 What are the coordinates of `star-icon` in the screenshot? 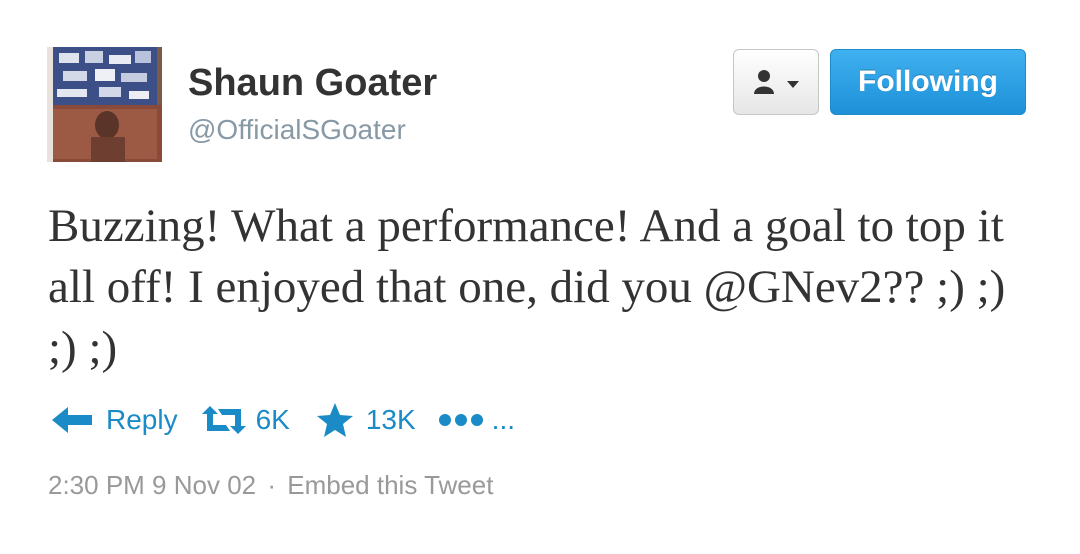 It's located at (334, 420).